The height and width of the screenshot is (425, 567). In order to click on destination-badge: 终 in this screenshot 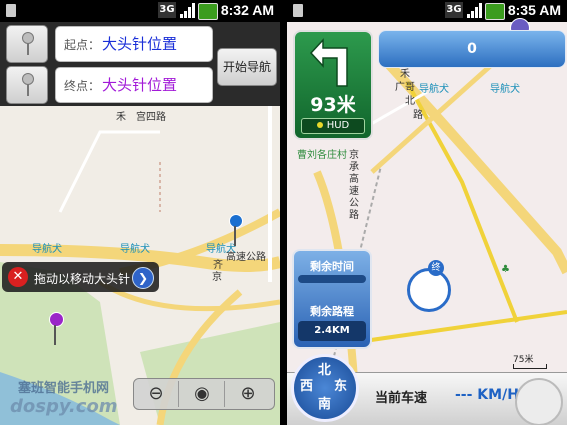, I will do `click(436, 268)`.